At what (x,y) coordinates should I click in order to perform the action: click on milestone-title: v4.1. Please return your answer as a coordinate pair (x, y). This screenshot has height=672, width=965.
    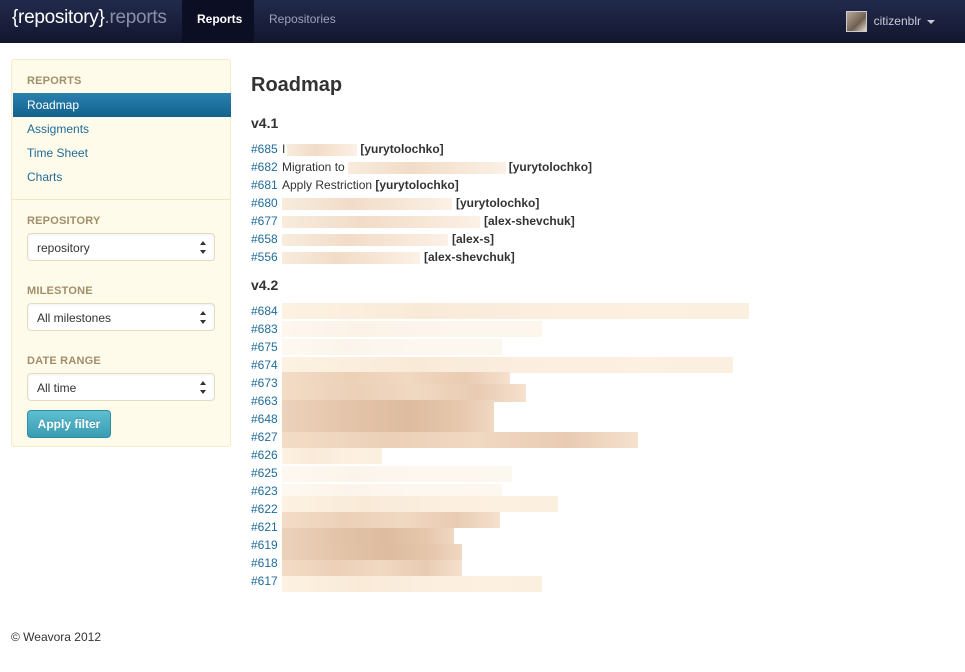
    Looking at the image, I should click on (265, 123).